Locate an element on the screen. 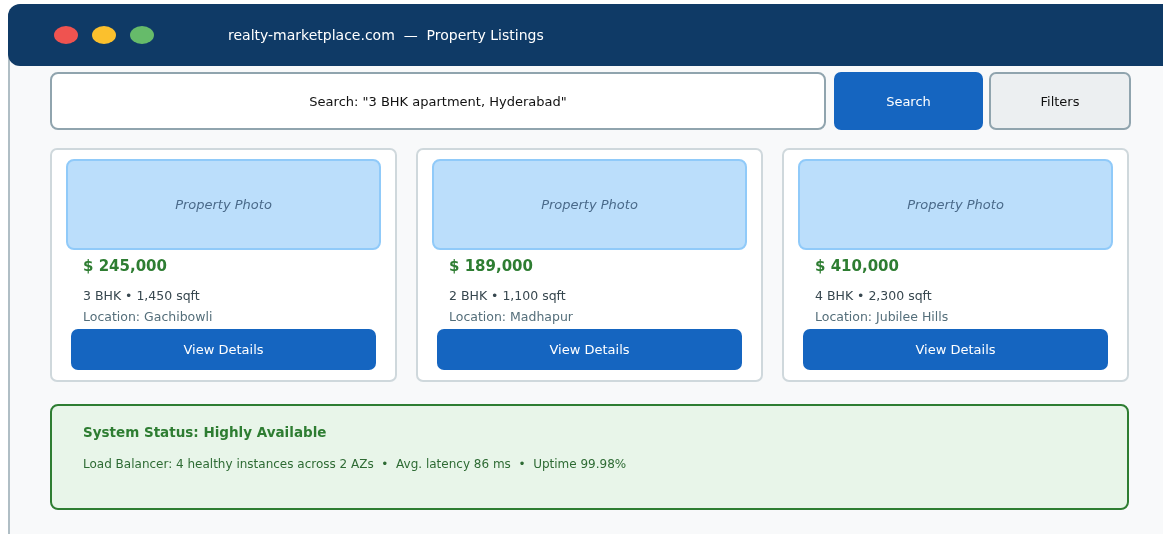 This screenshot has height=535, width=1163. listing-price: $ 189,000 is located at coordinates (491, 266).